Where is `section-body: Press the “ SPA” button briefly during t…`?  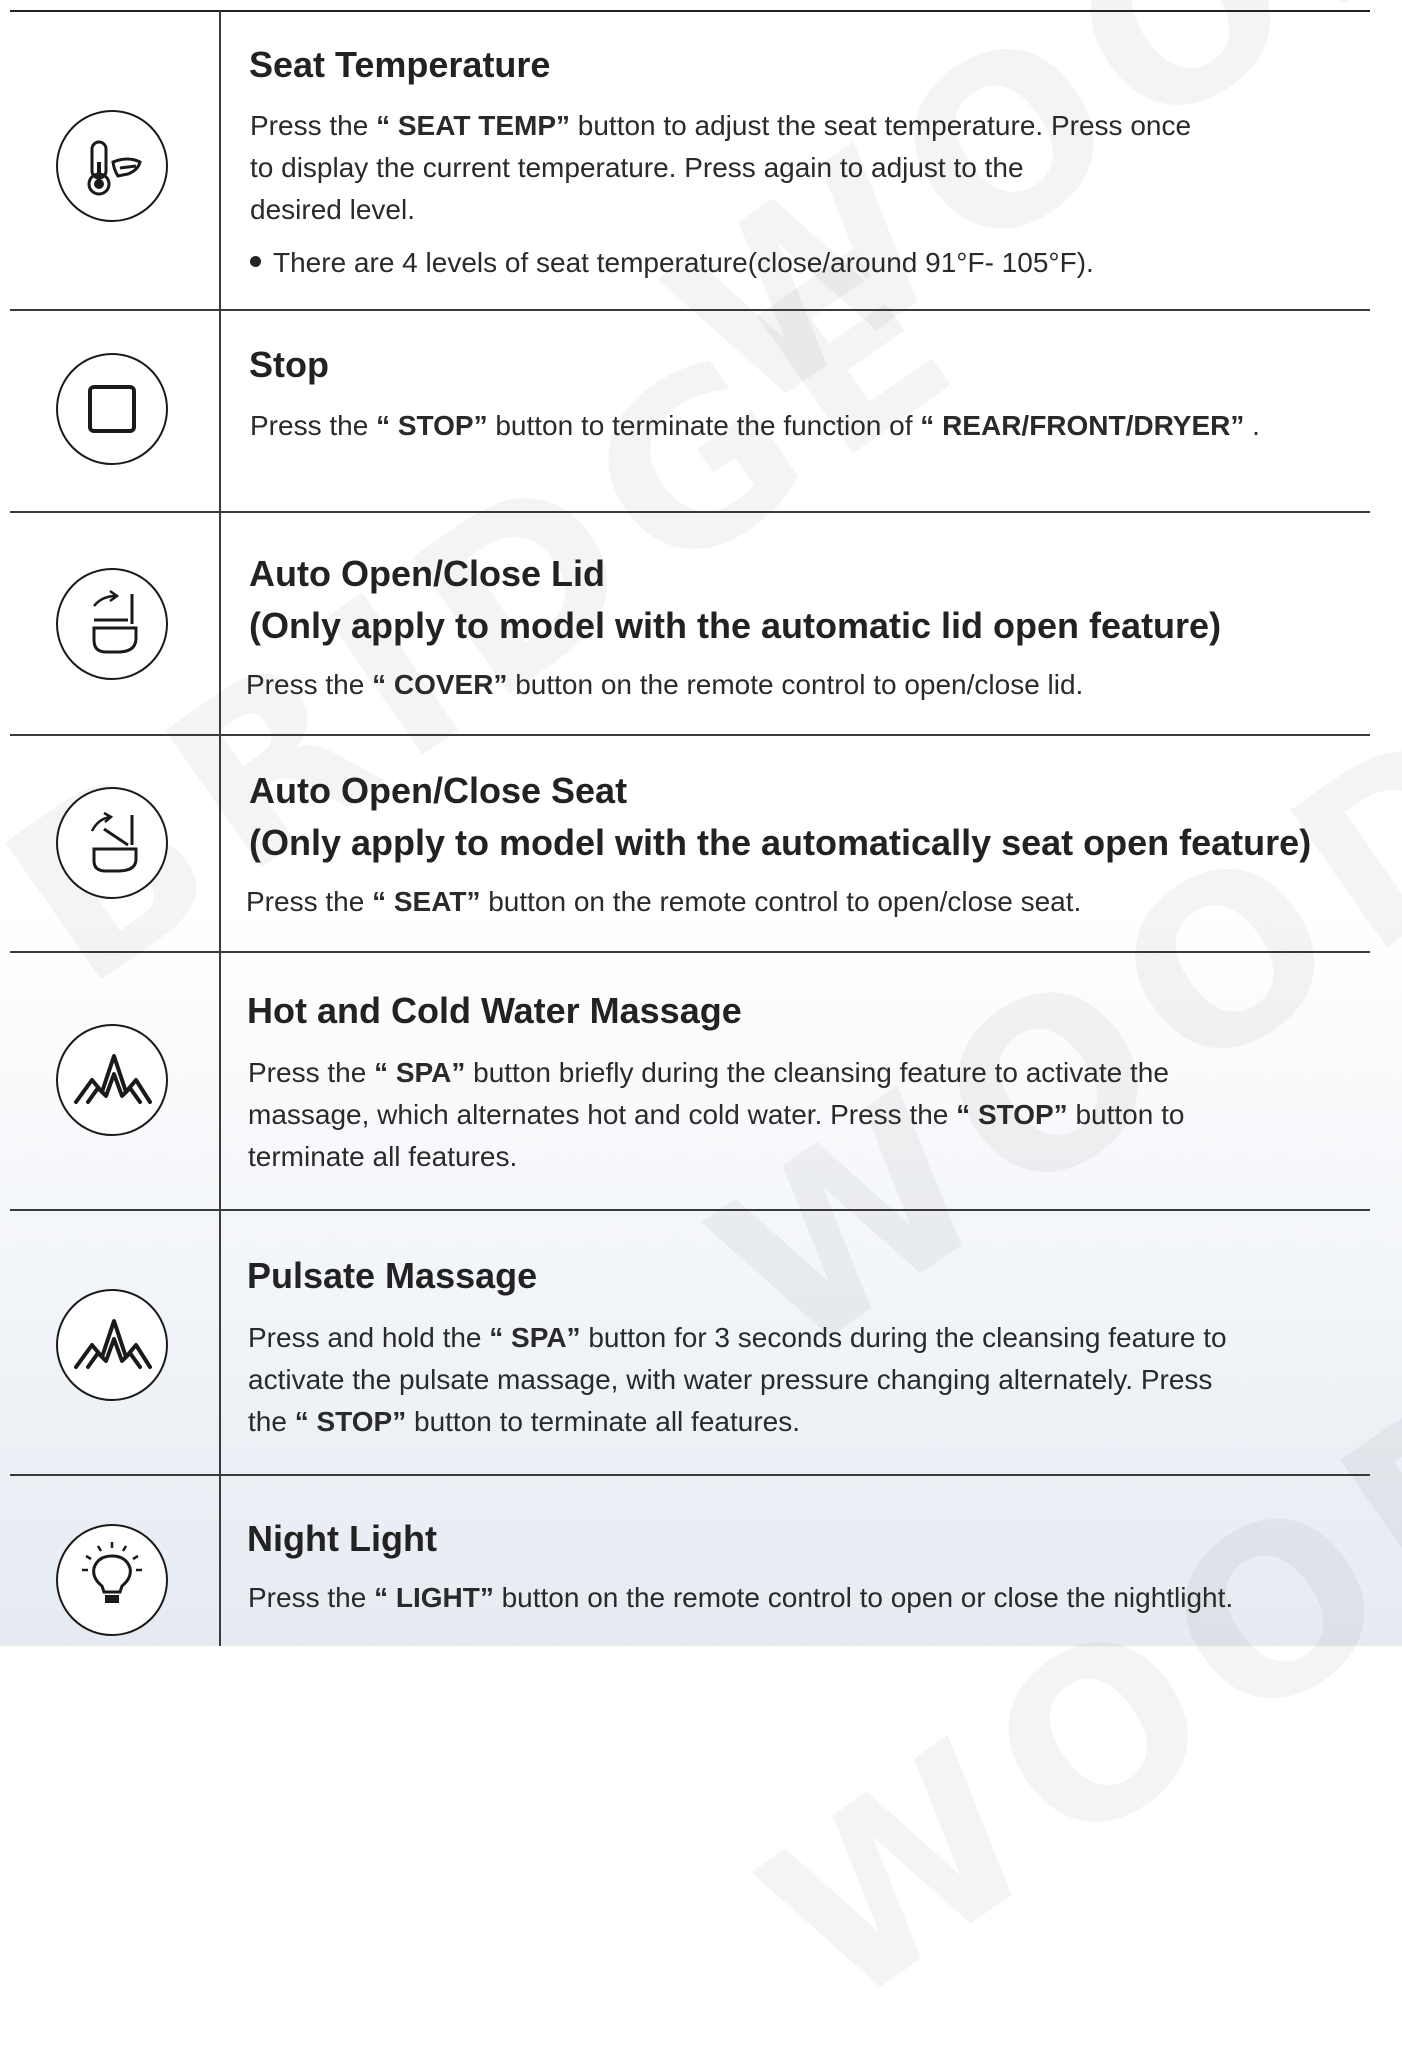
section-body: Press the “ SPA” button briefly during t… is located at coordinates (716, 1115).